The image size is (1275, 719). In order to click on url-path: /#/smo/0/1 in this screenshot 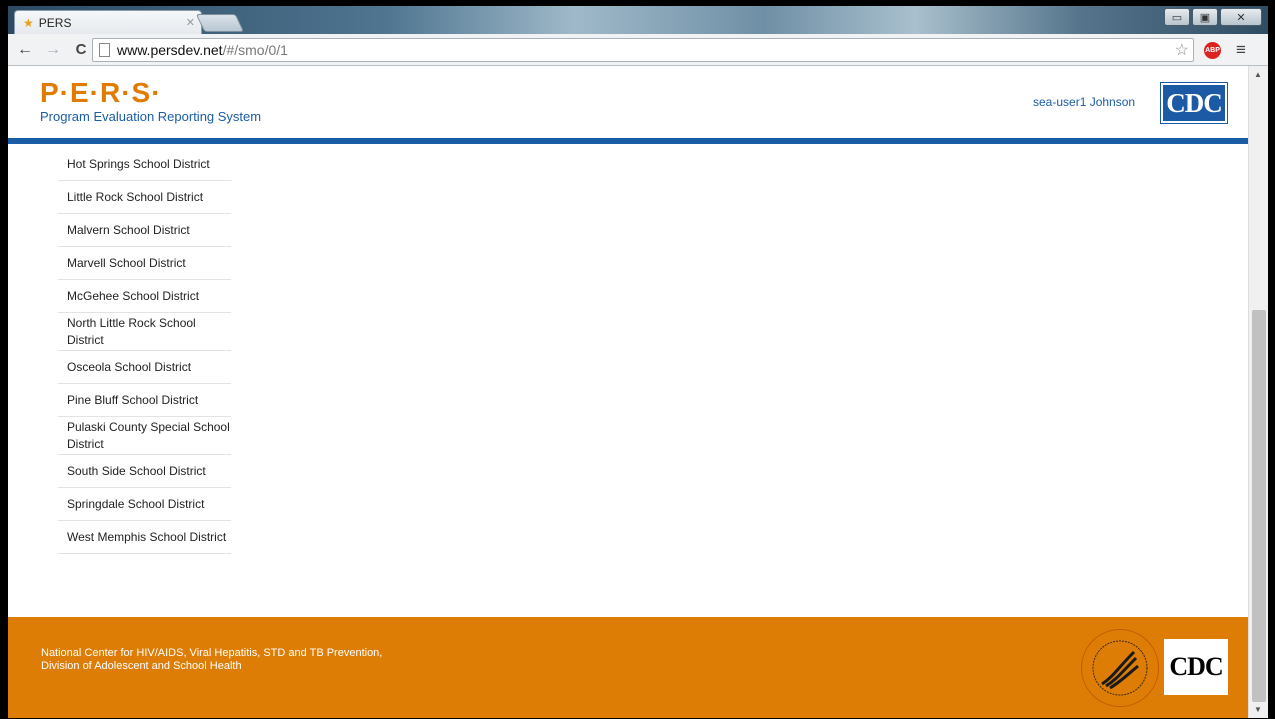, I will do `click(255, 50)`.